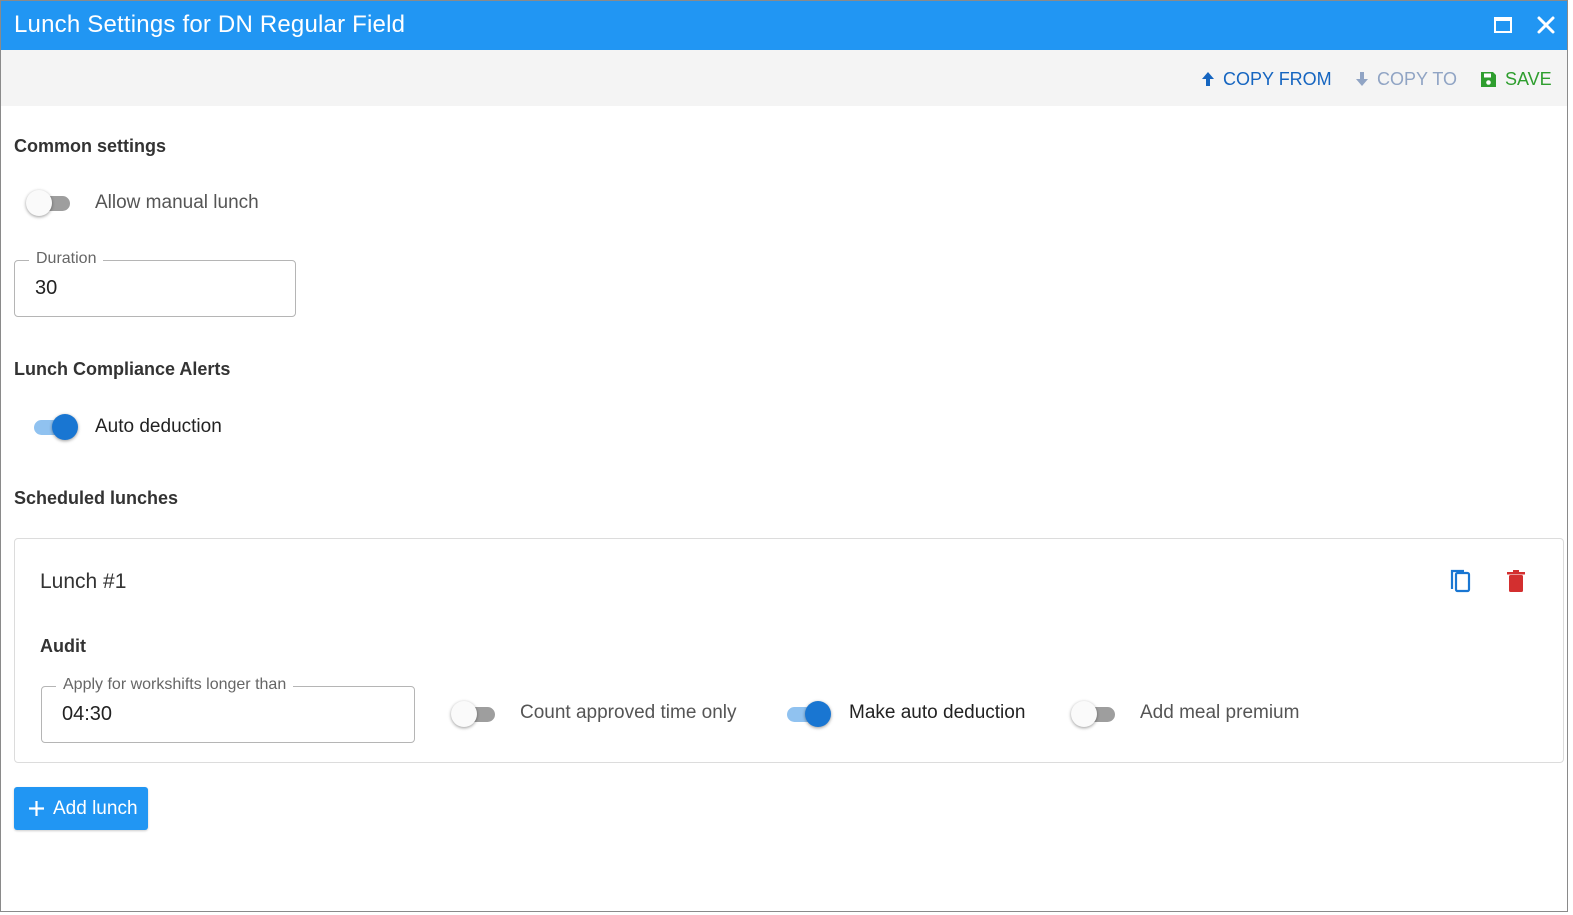  Describe the element at coordinates (1546, 25) in the screenshot. I see `close-icon` at that location.